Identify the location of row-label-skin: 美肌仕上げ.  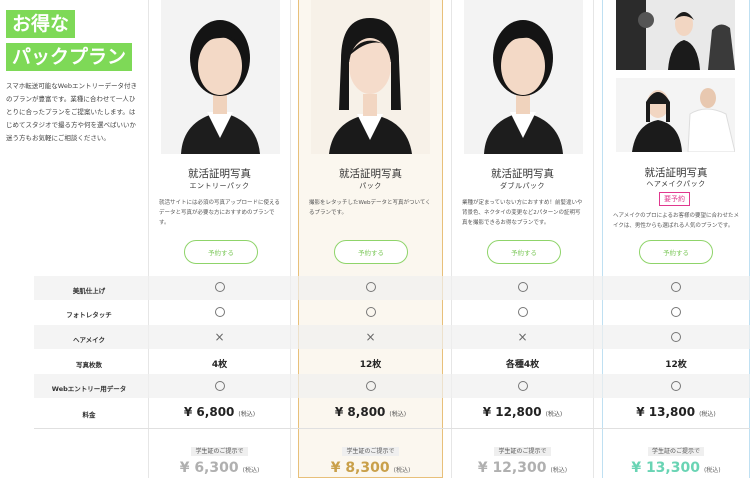
(89, 291).